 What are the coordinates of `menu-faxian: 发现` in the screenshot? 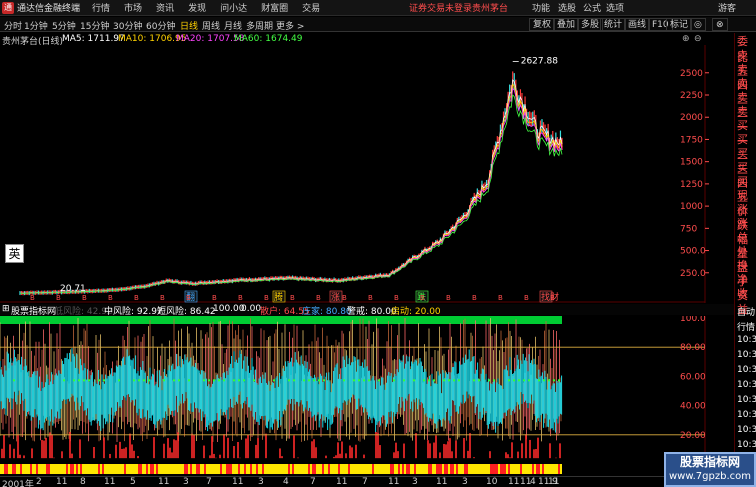 It's located at (197, 7).